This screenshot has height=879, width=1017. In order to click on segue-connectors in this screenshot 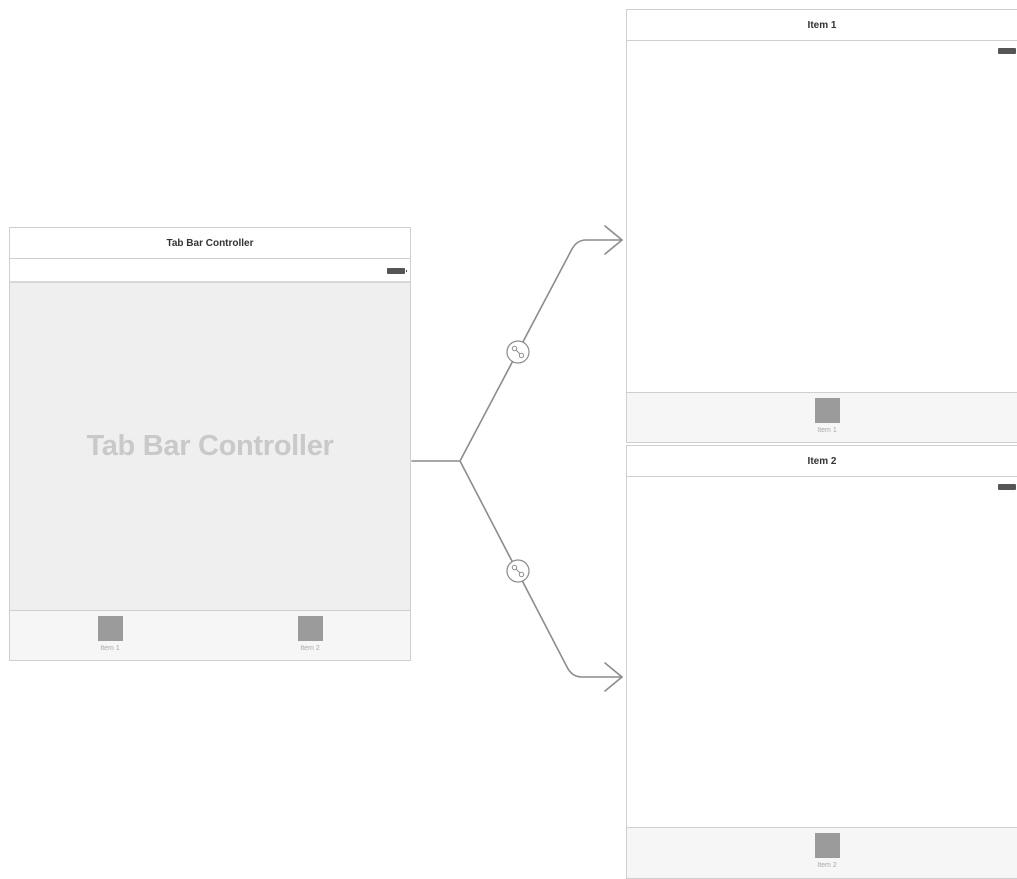, I will do `click(517, 458)`.